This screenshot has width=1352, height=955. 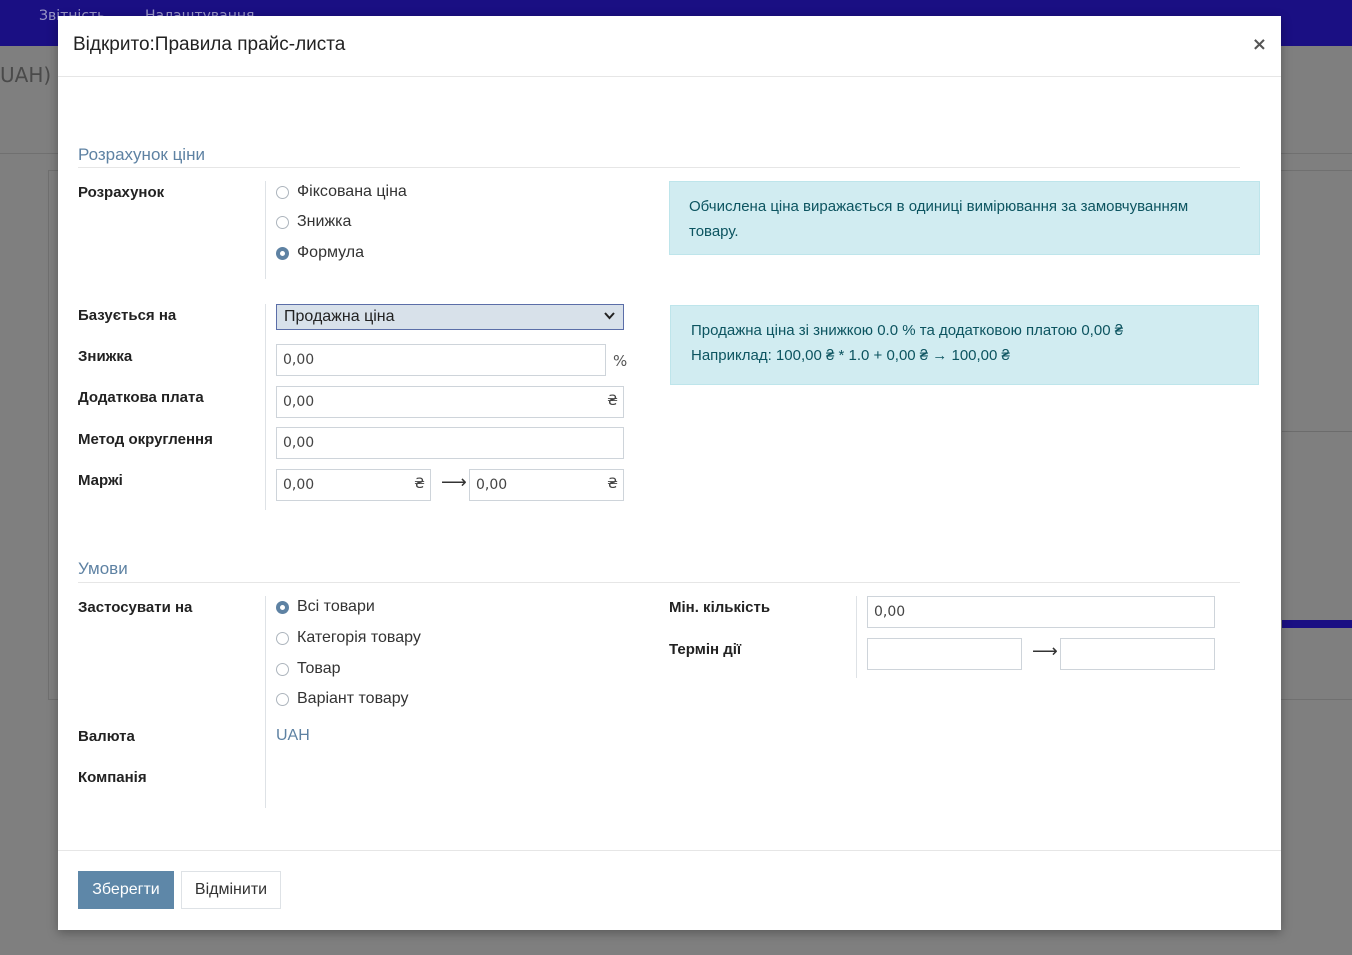 I want to click on margins-label: Маржі, so click(x=100, y=480).